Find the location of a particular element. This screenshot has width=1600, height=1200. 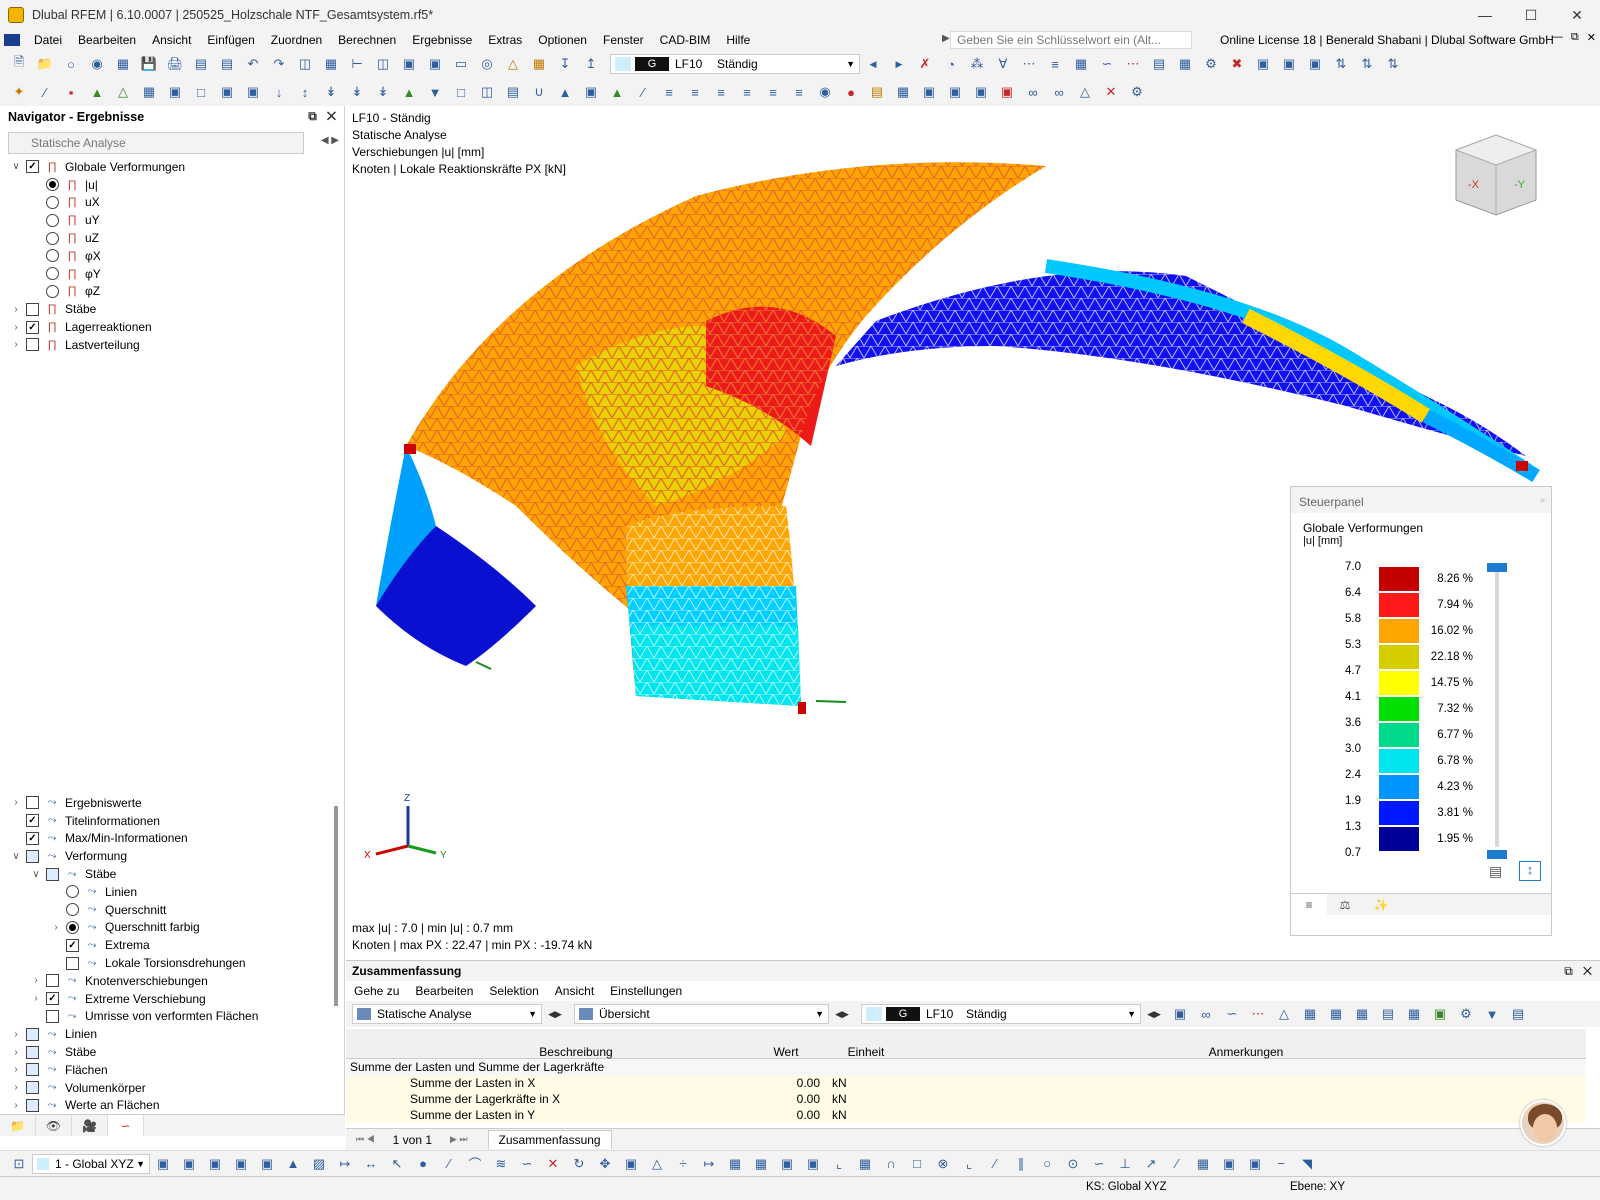

summary-overview-select: Übersicht ▼ is located at coordinates (701, 1014).